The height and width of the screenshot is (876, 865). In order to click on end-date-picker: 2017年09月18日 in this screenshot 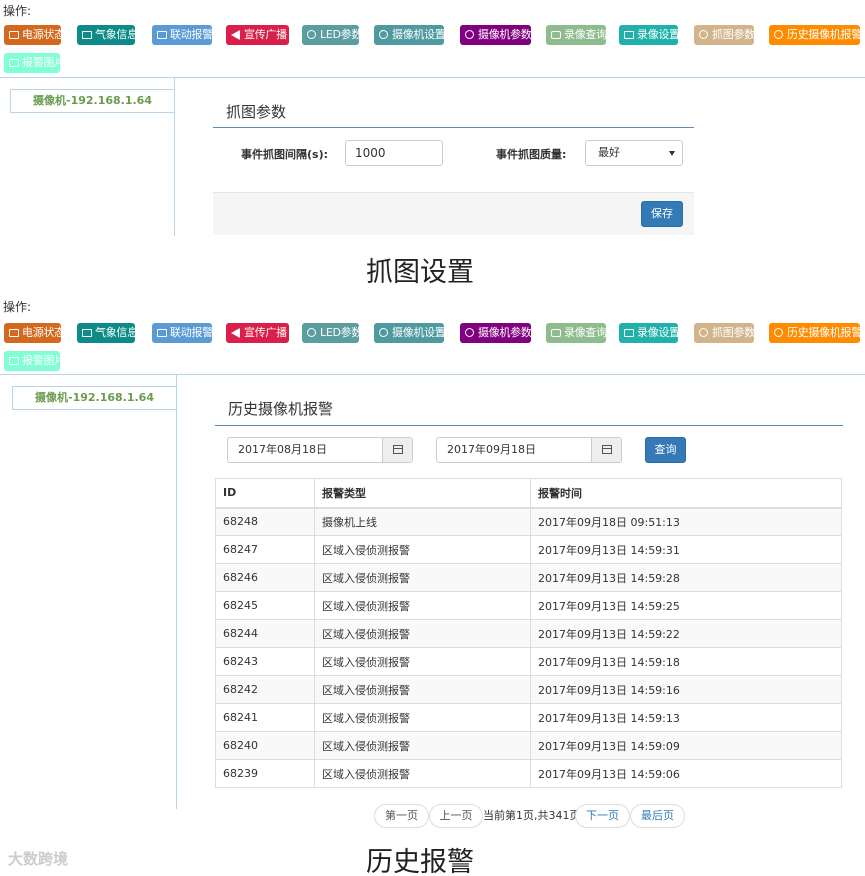, I will do `click(529, 450)`.